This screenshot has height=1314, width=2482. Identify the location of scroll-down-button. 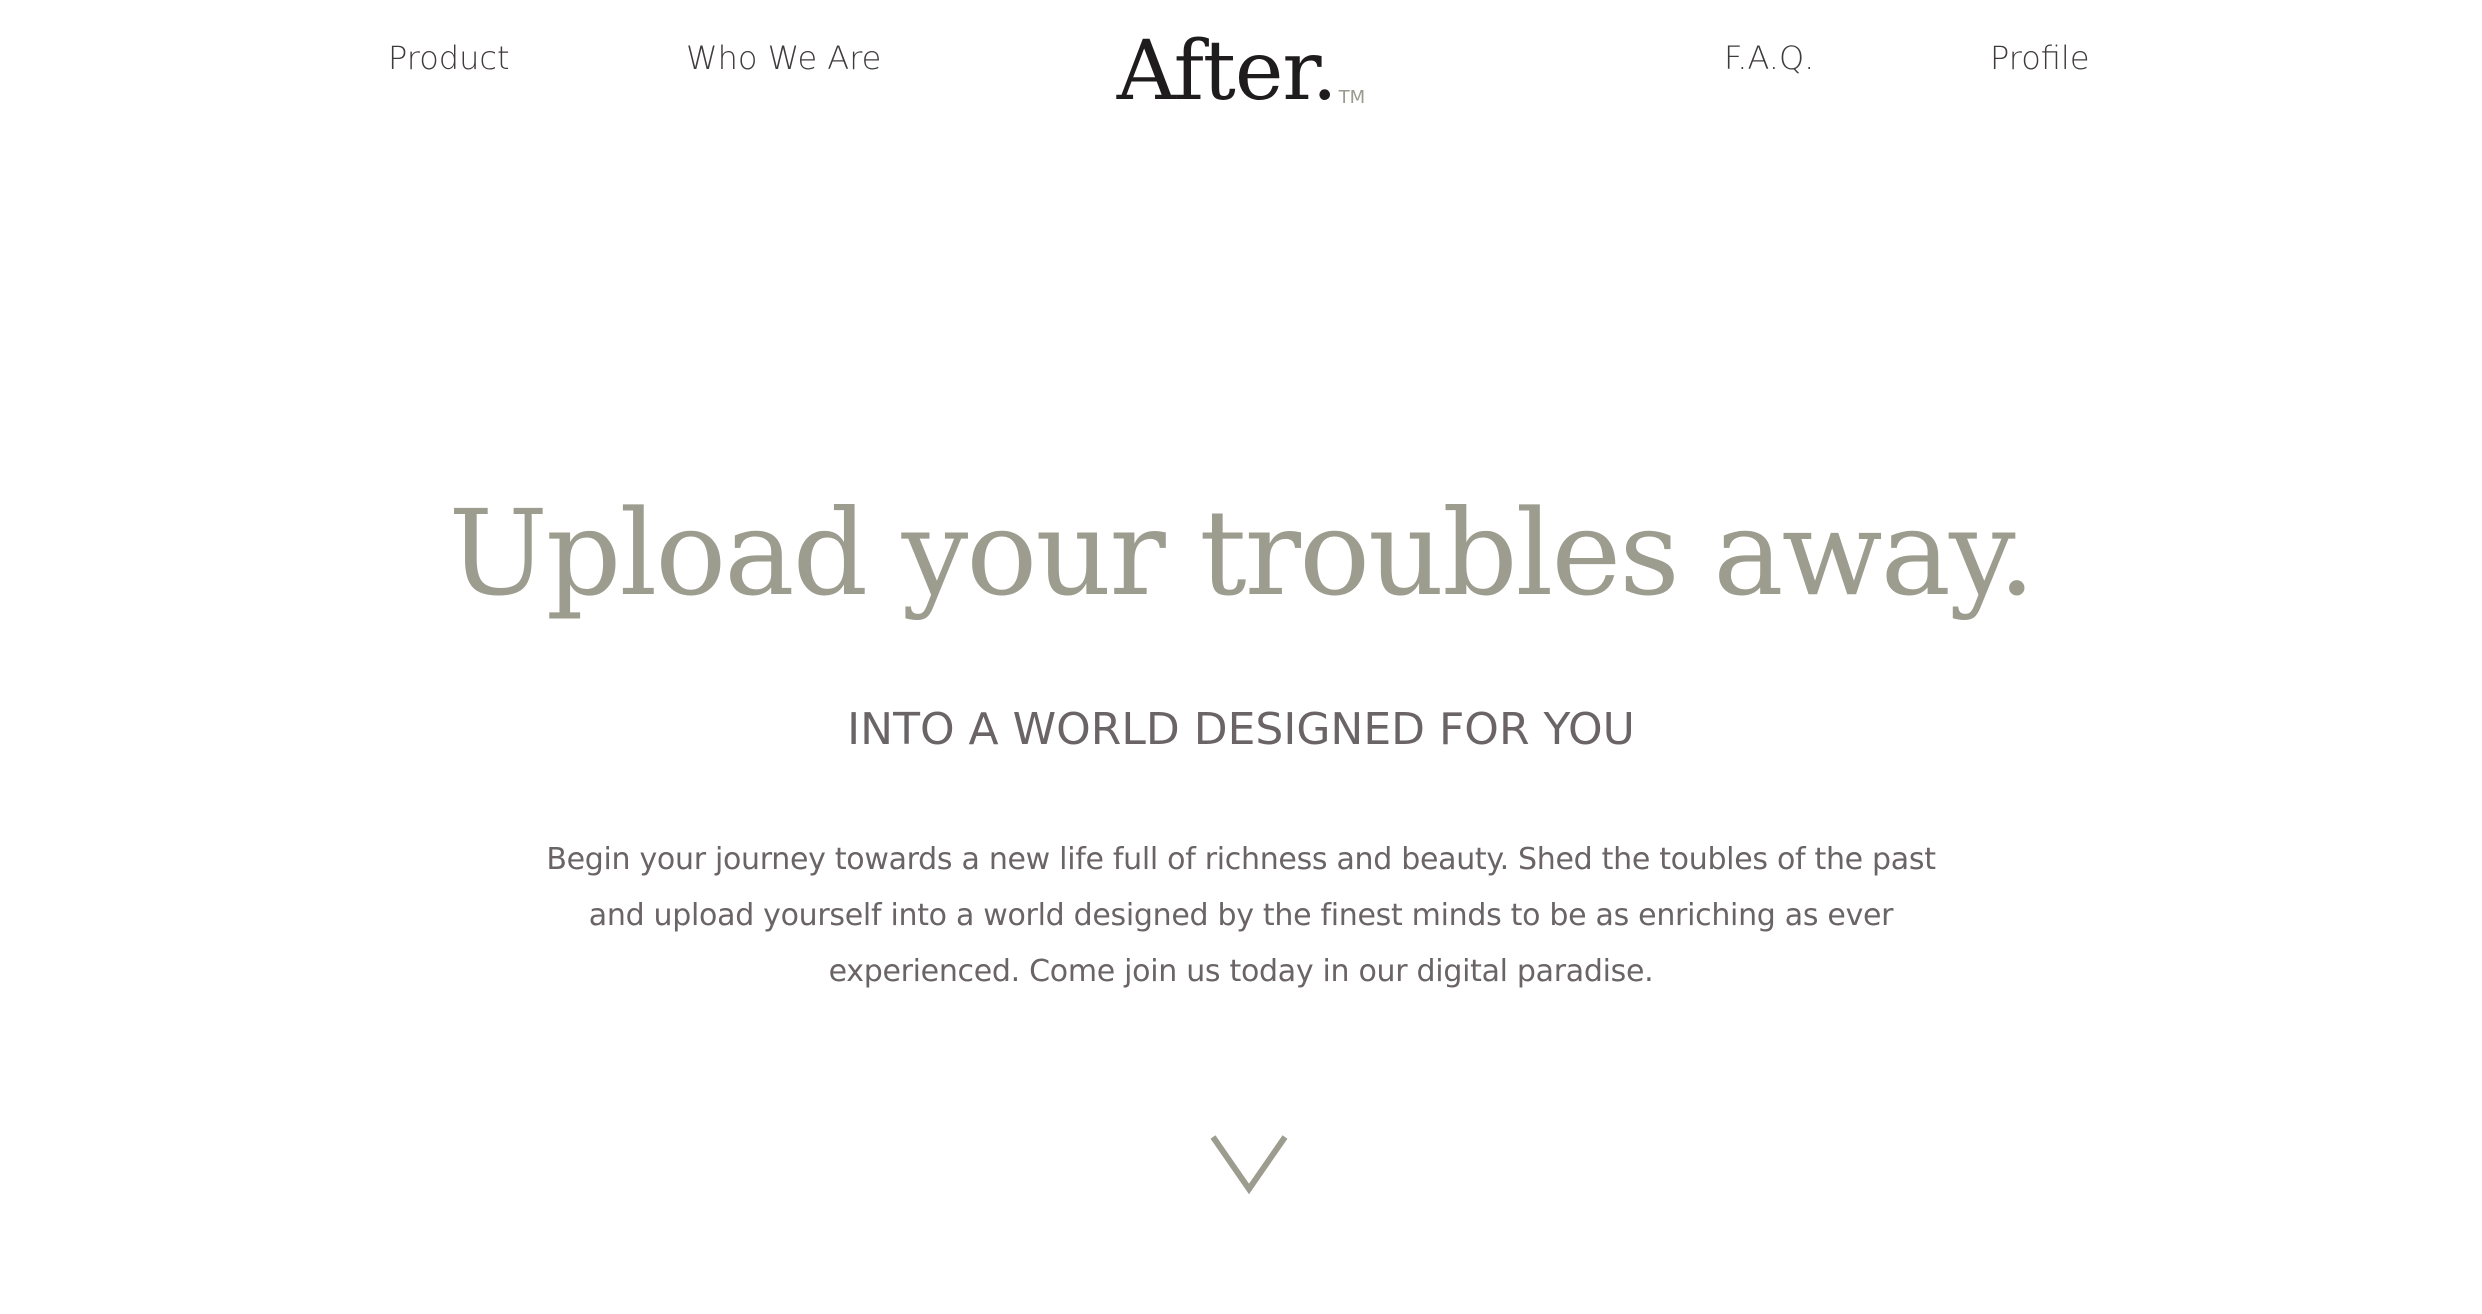
(1249, 1164).